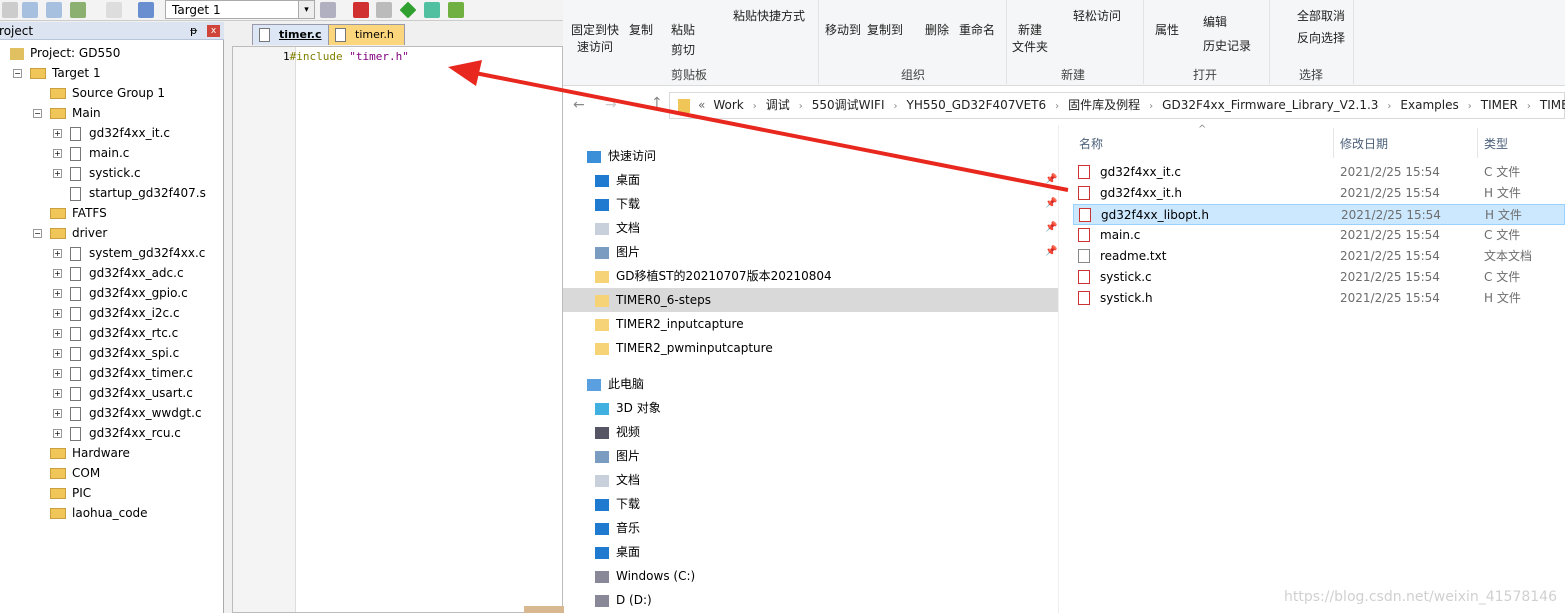  I want to click on arrow-head, so click(465, 73).